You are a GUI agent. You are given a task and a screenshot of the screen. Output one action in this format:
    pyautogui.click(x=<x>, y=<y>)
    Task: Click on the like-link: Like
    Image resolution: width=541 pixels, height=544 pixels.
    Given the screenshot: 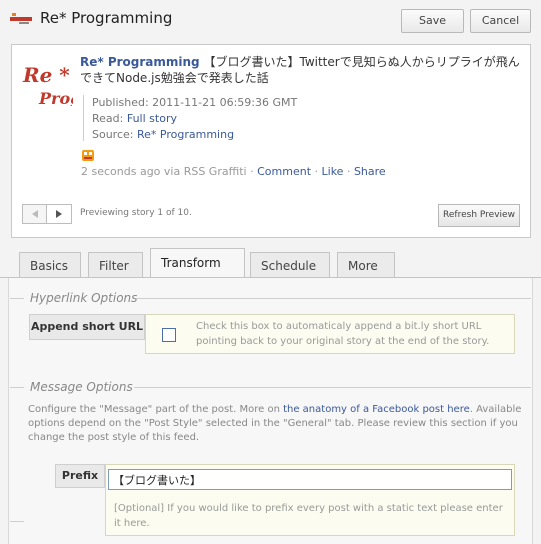 What is the action you would take?
    pyautogui.click(x=333, y=171)
    